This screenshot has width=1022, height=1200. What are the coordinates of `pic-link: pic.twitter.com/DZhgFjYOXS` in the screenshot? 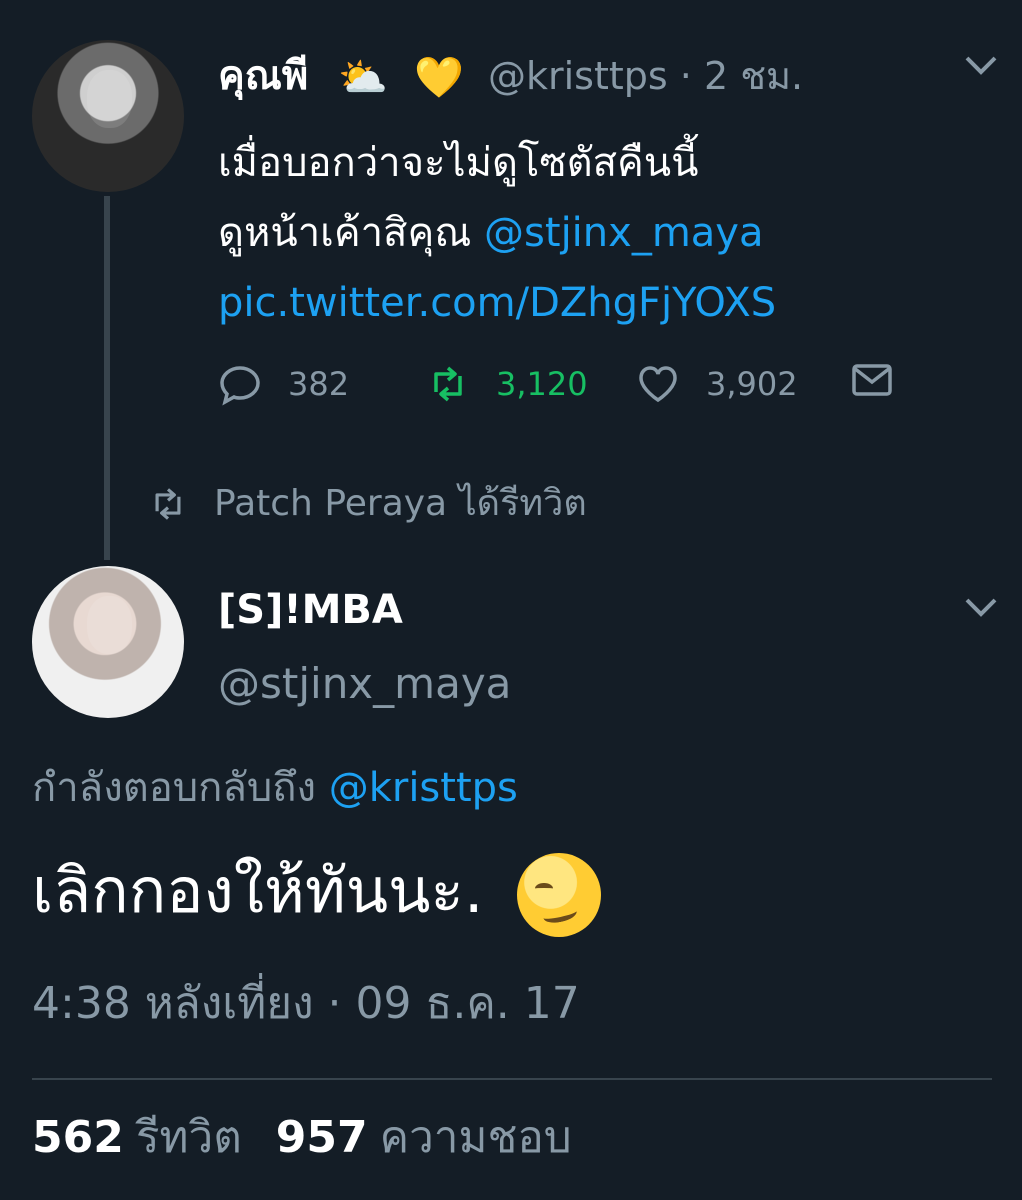 It's located at (598, 303).